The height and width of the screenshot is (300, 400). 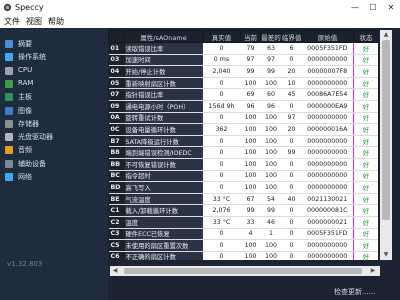 I want to click on attr-id: BE, so click(x=116, y=199).